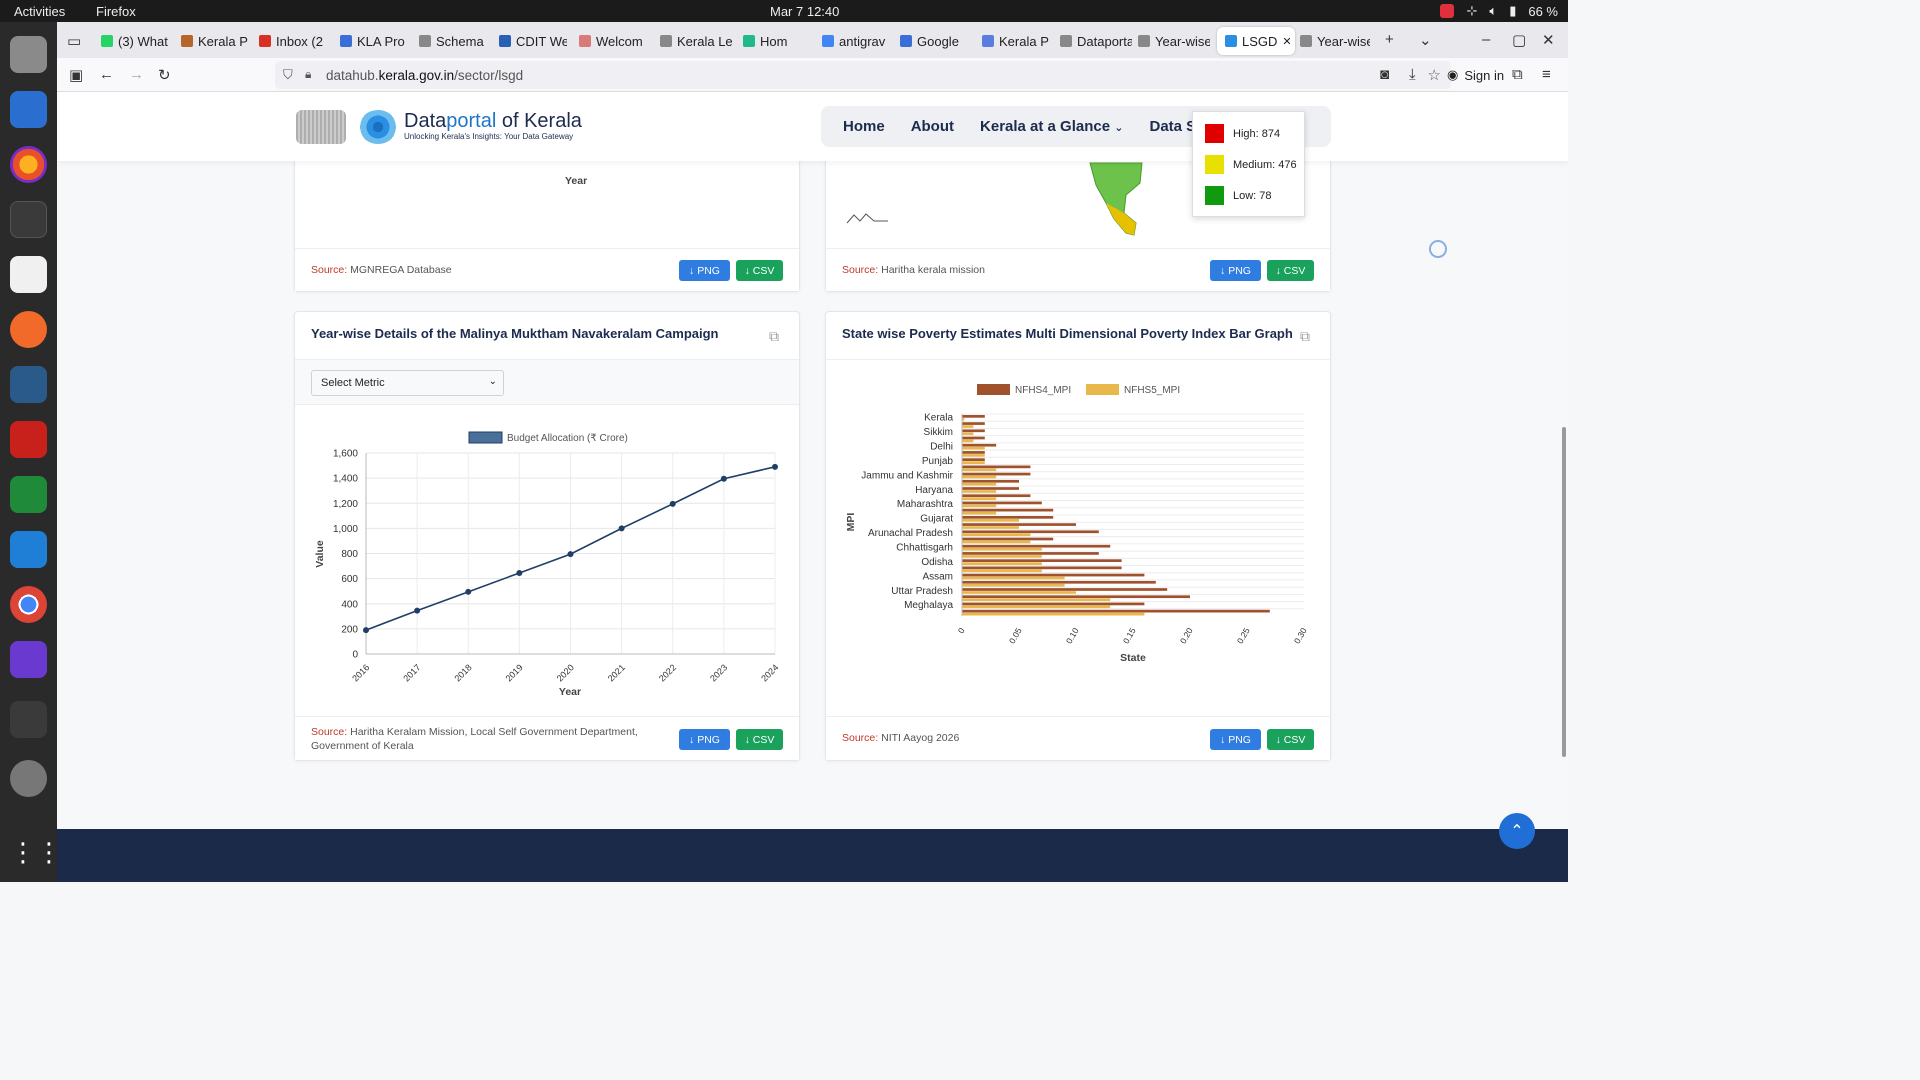  Describe the element at coordinates (28, 549) in the screenshot. I see `vscode-icon` at that location.